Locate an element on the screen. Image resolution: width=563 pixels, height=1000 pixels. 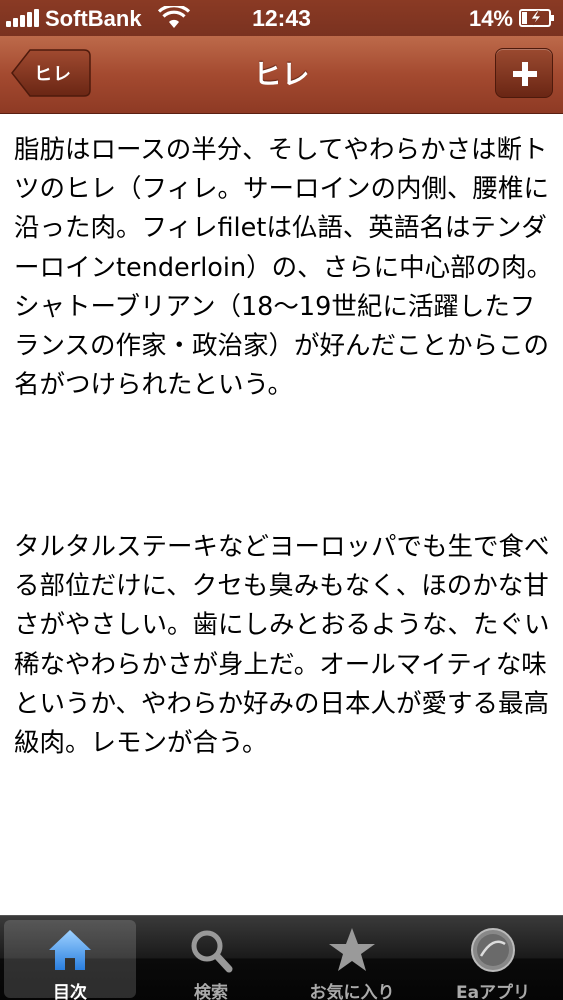
add-button is located at coordinates (524, 73).